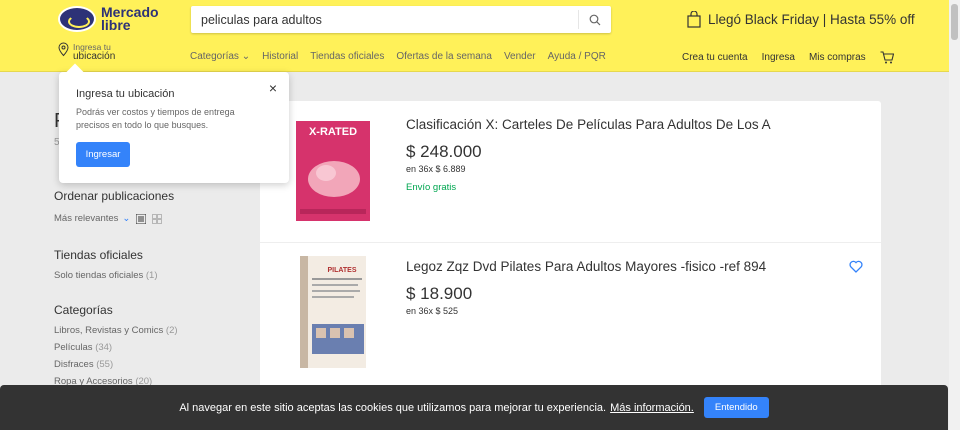 Image resolution: width=960 pixels, height=430 pixels. I want to click on heart-icon, so click(856, 266).